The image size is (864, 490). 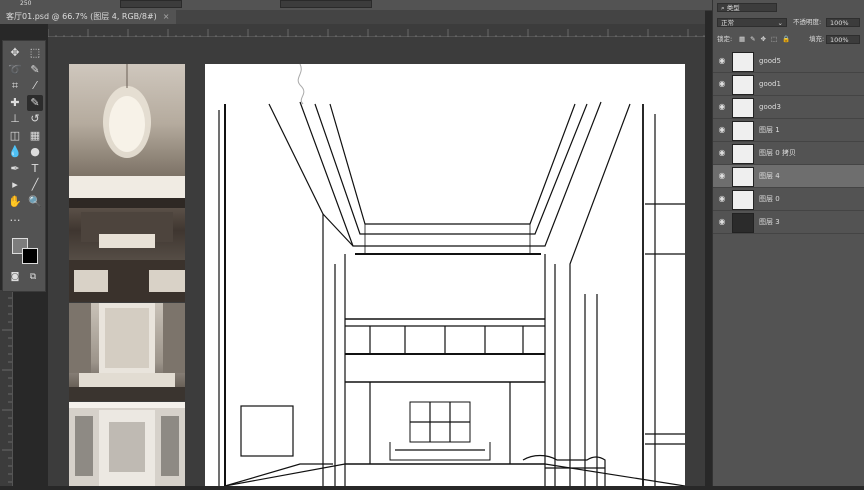 What do you see at coordinates (752, 22) in the screenshot?
I see `blend-mode-select: 正常 ⌄` at bounding box center [752, 22].